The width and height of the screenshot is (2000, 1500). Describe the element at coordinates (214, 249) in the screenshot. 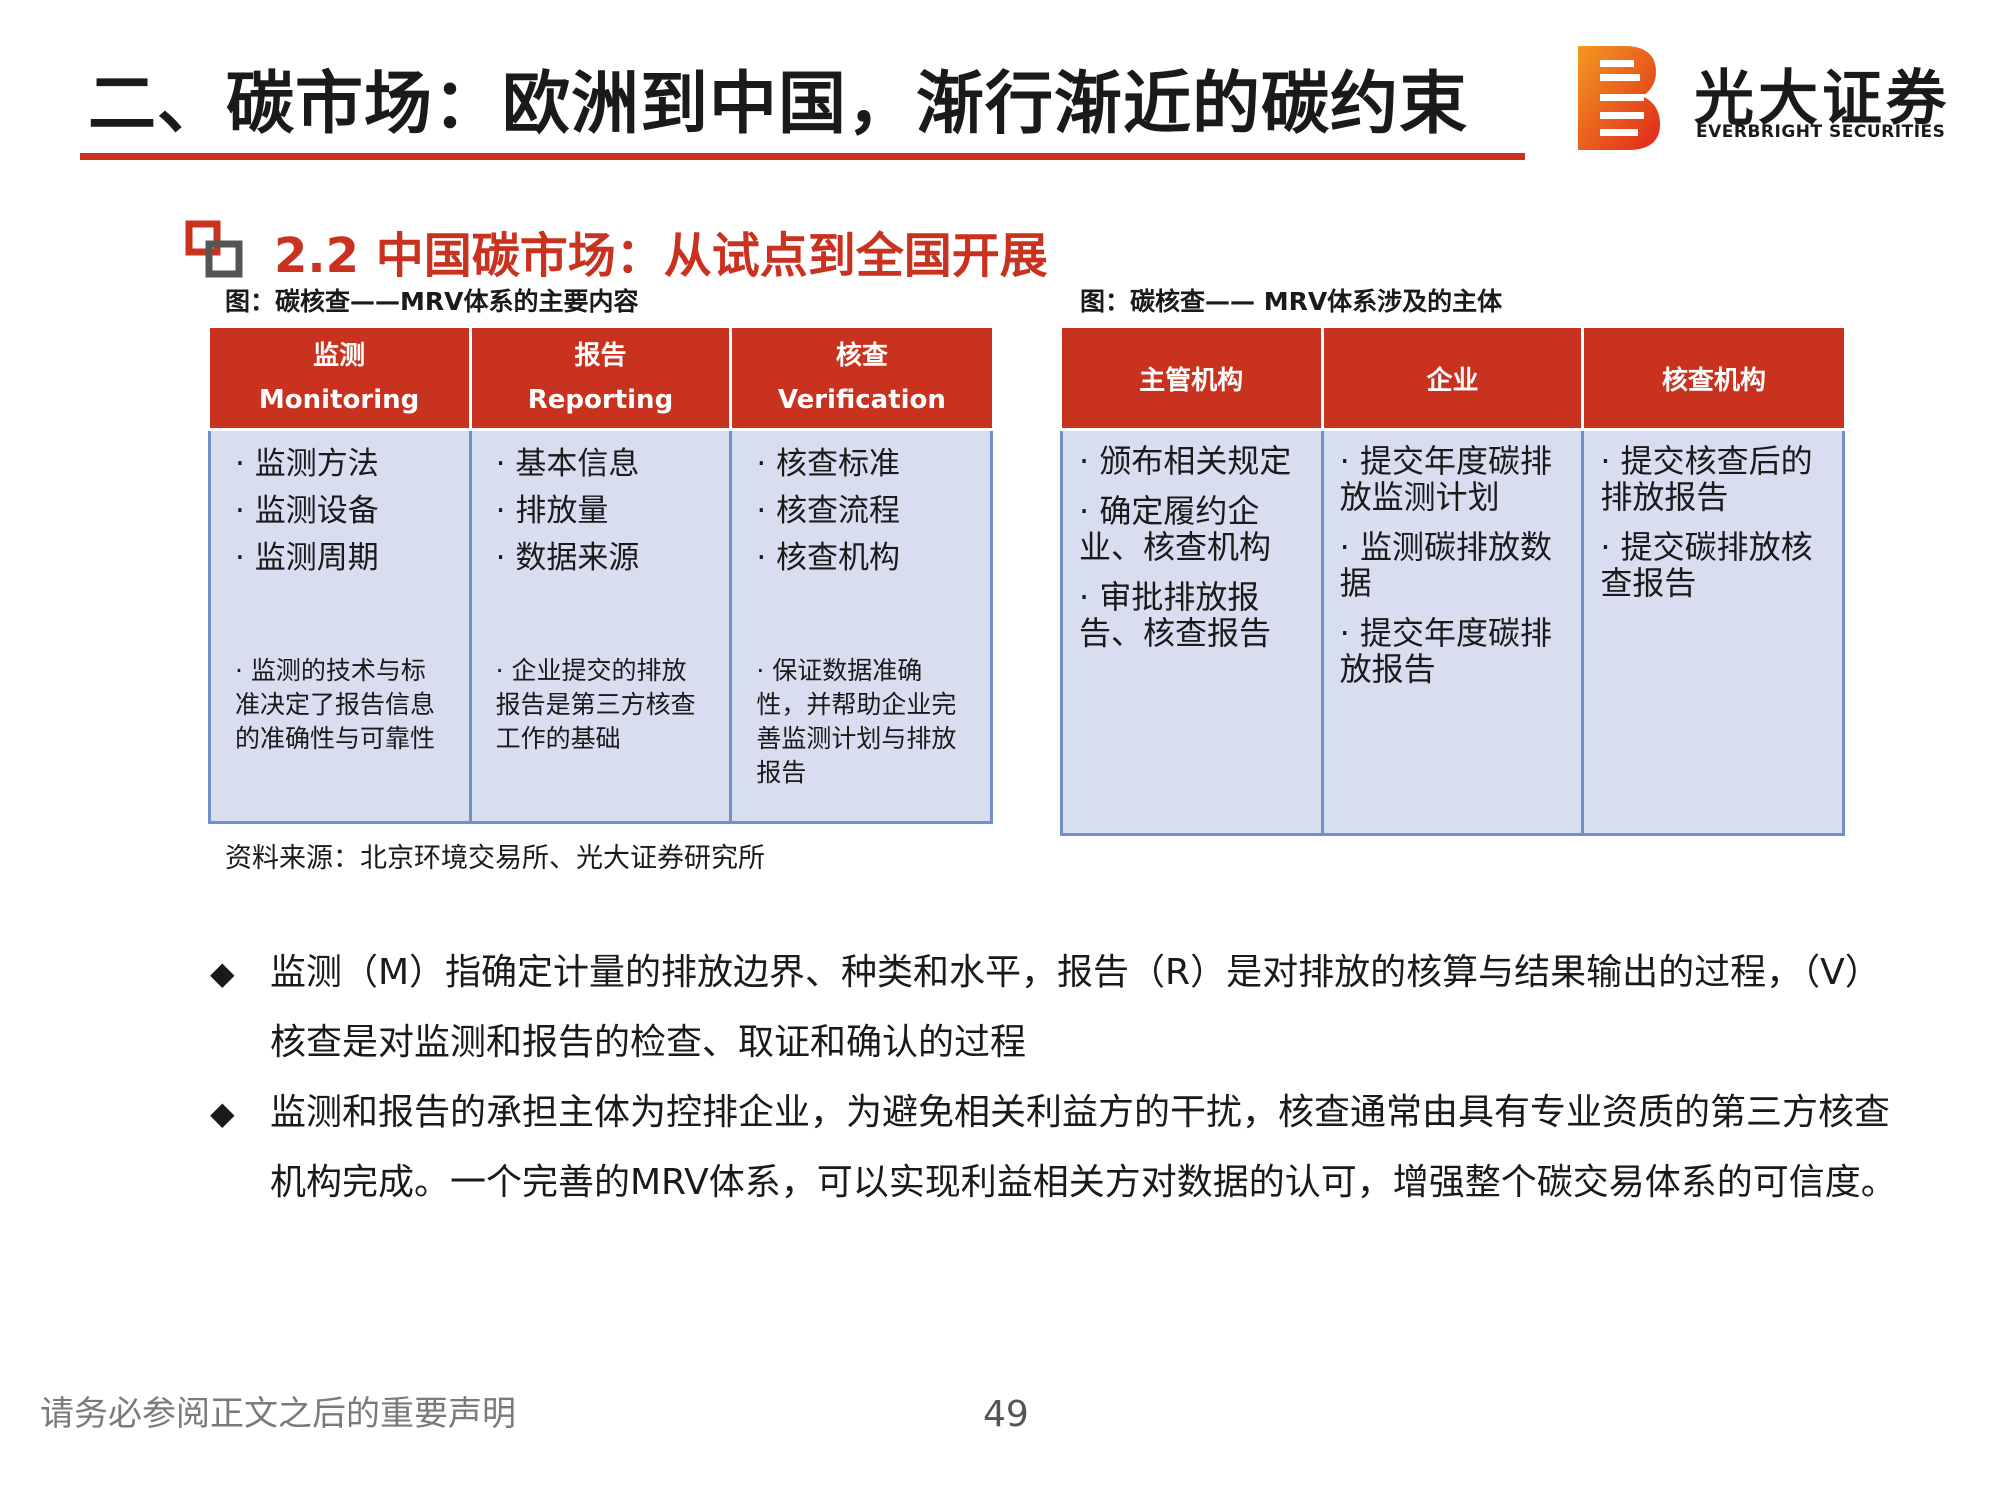

I see `section-squares-icon` at that location.